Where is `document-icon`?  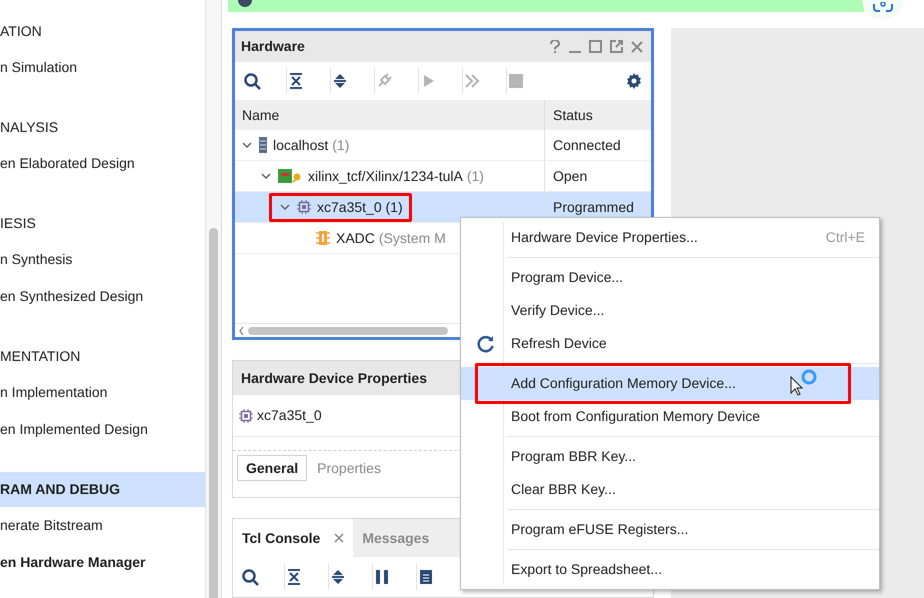 document-icon is located at coordinates (426, 577).